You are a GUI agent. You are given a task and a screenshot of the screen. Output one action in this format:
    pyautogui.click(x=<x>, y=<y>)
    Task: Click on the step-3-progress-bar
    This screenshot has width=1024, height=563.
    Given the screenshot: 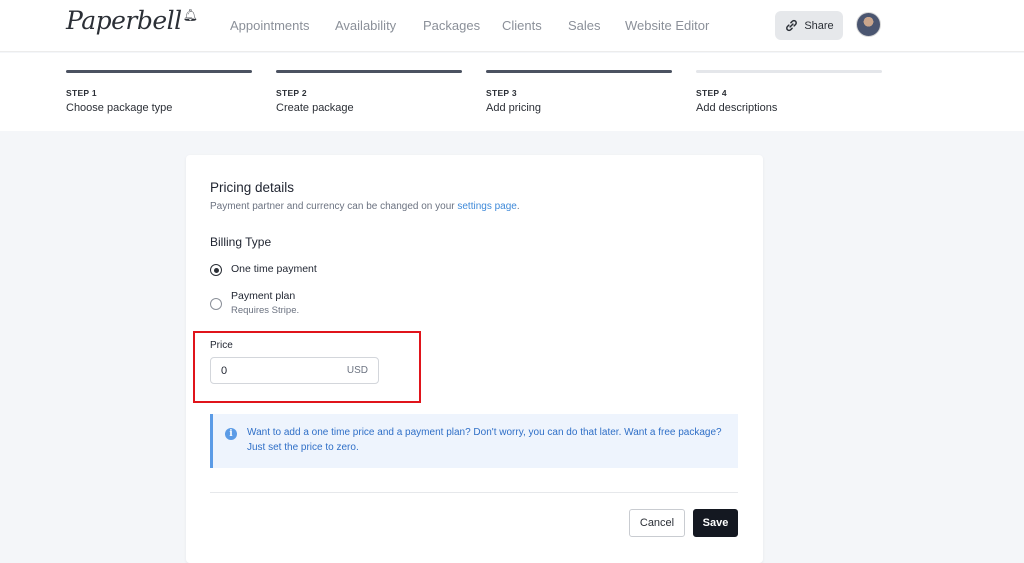 What is the action you would take?
    pyautogui.click(x=579, y=71)
    